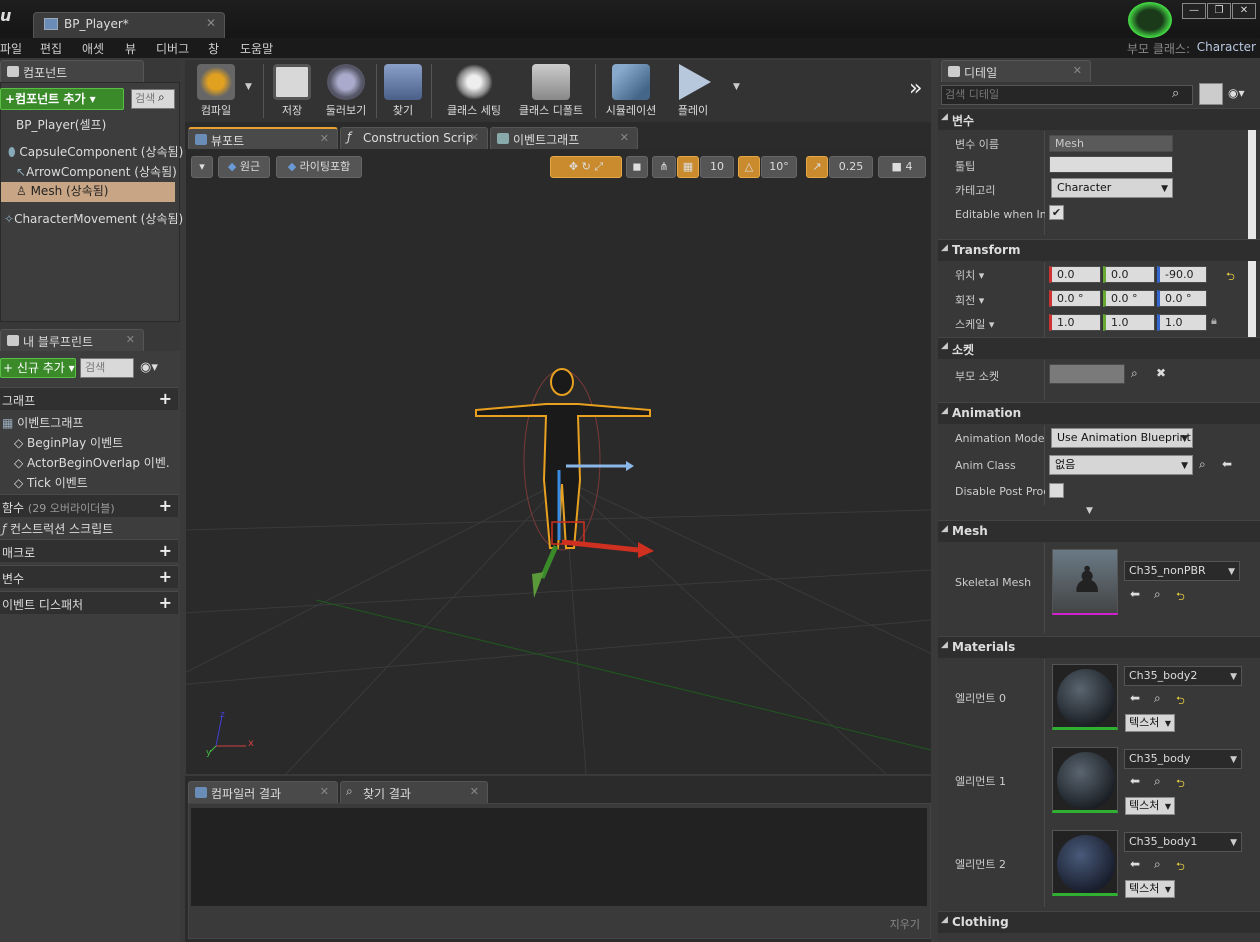 This screenshot has width=1260, height=942. Describe the element at coordinates (1244, 11) in the screenshot. I see `close-window-button: ✕` at that location.